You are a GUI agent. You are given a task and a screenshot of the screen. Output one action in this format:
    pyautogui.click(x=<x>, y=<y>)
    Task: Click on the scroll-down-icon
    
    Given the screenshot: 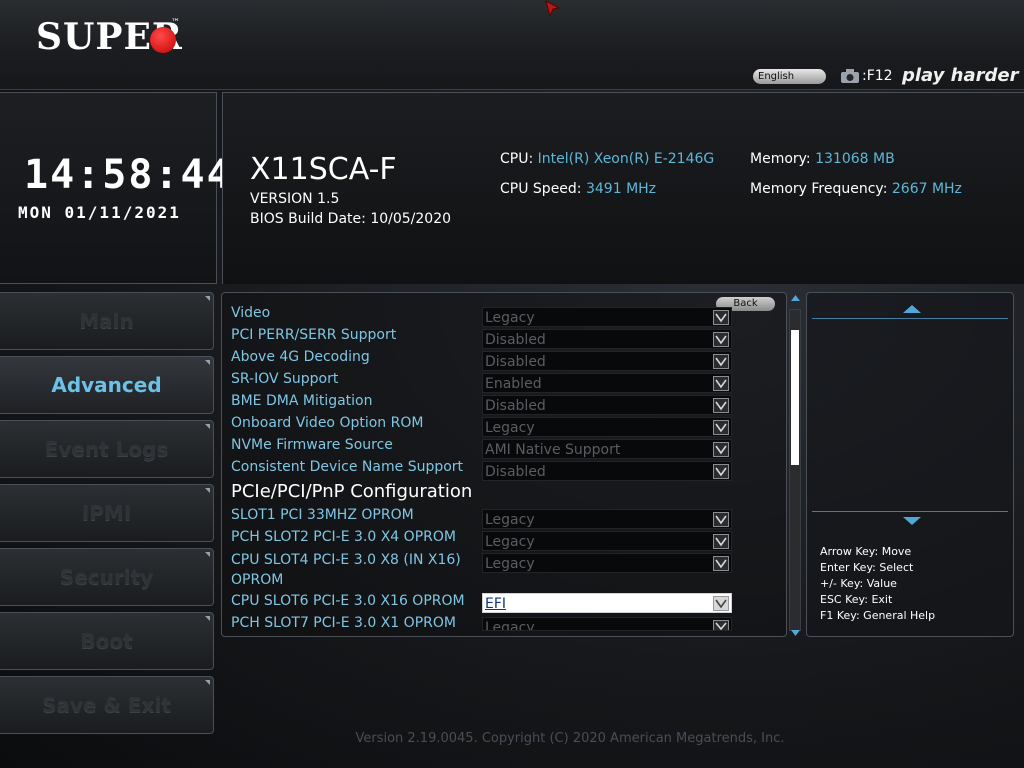 What is the action you would take?
    pyautogui.click(x=795, y=633)
    